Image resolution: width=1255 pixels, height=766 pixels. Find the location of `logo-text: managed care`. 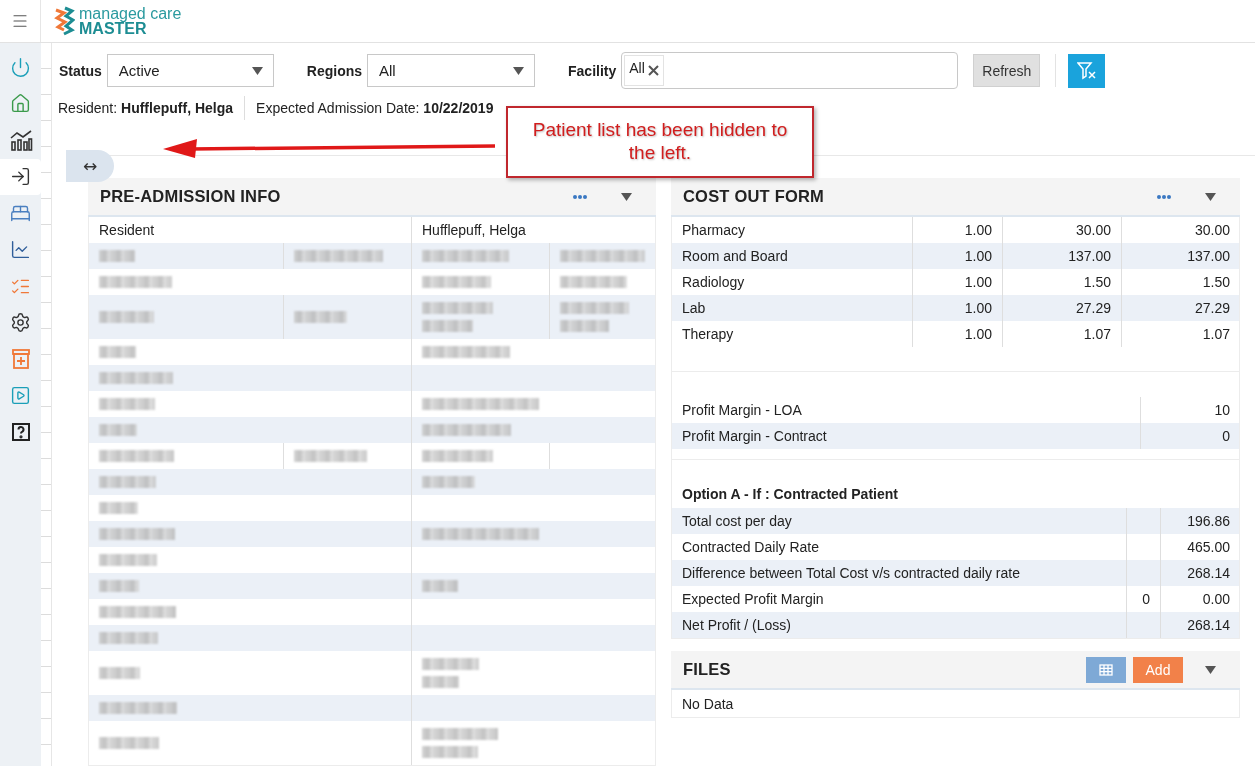

logo-text: managed care is located at coordinates (130, 13).